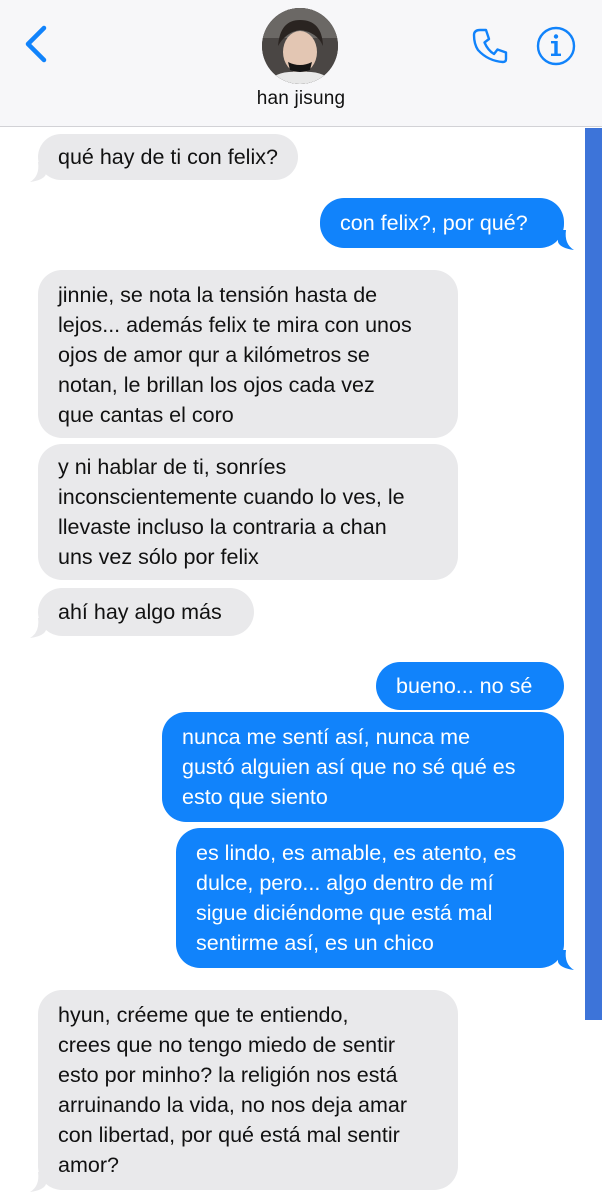 The height and width of the screenshot is (1200, 602). What do you see at coordinates (229, 1135) in the screenshot?
I see `message-text: con libertad, por qué está mal sentir` at bounding box center [229, 1135].